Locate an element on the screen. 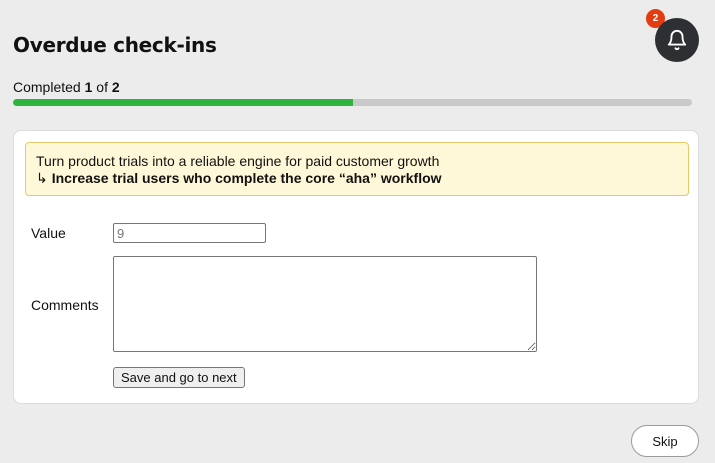 Image resolution: width=715 pixels, height=463 pixels. comments-textarea is located at coordinates (325, 304).